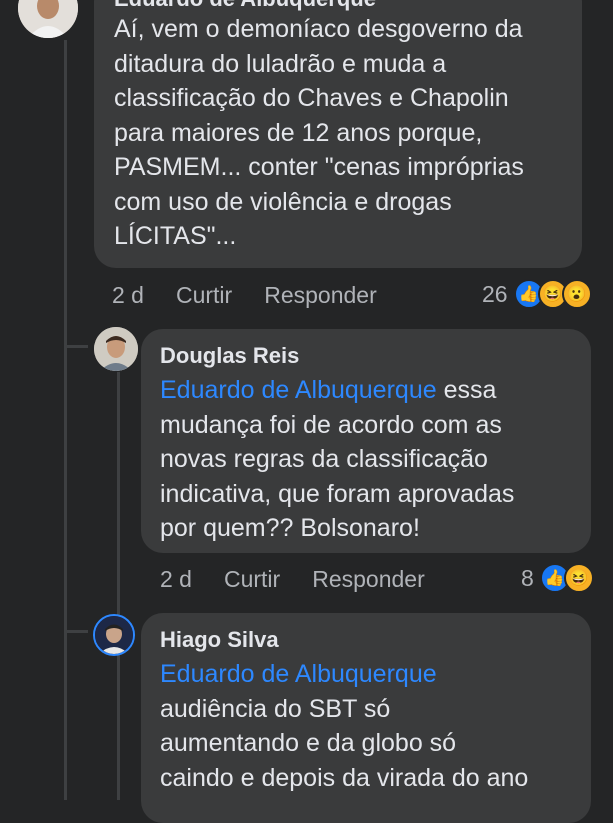  I want to click on comment-line: para maiores de 12 anos porque,, so click(298, 132).